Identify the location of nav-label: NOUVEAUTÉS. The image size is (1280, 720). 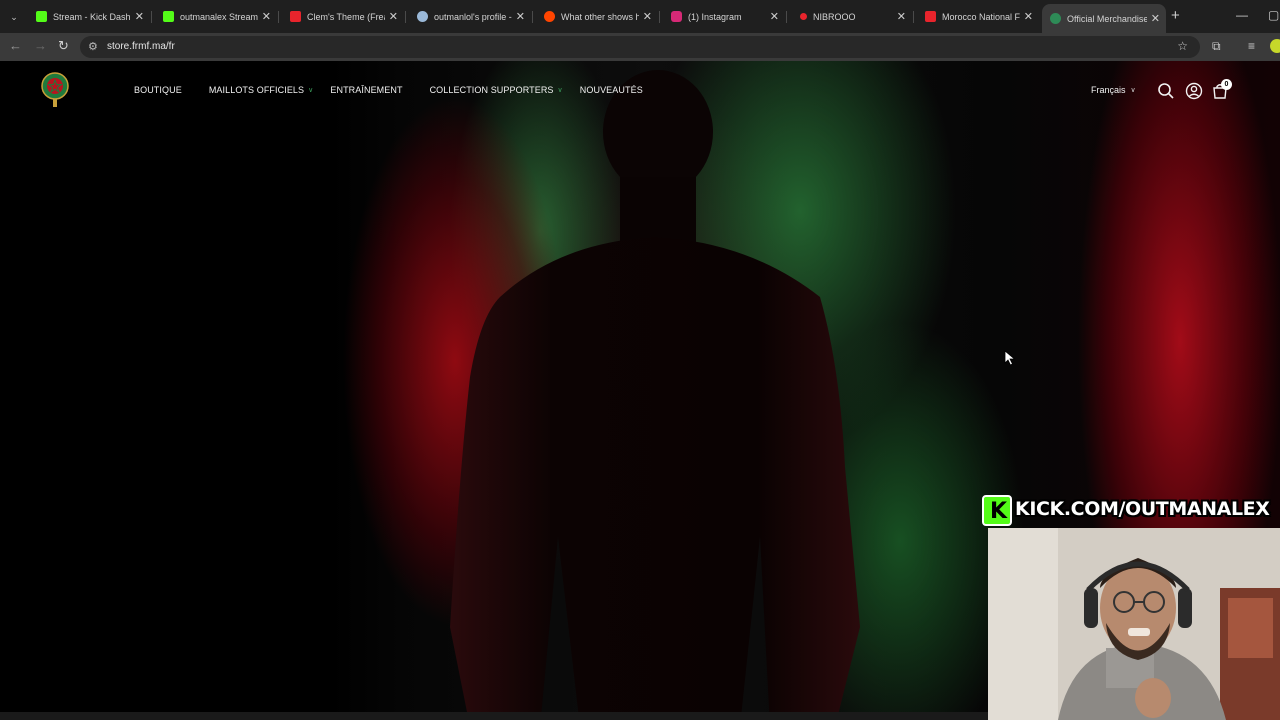
(611, 90).